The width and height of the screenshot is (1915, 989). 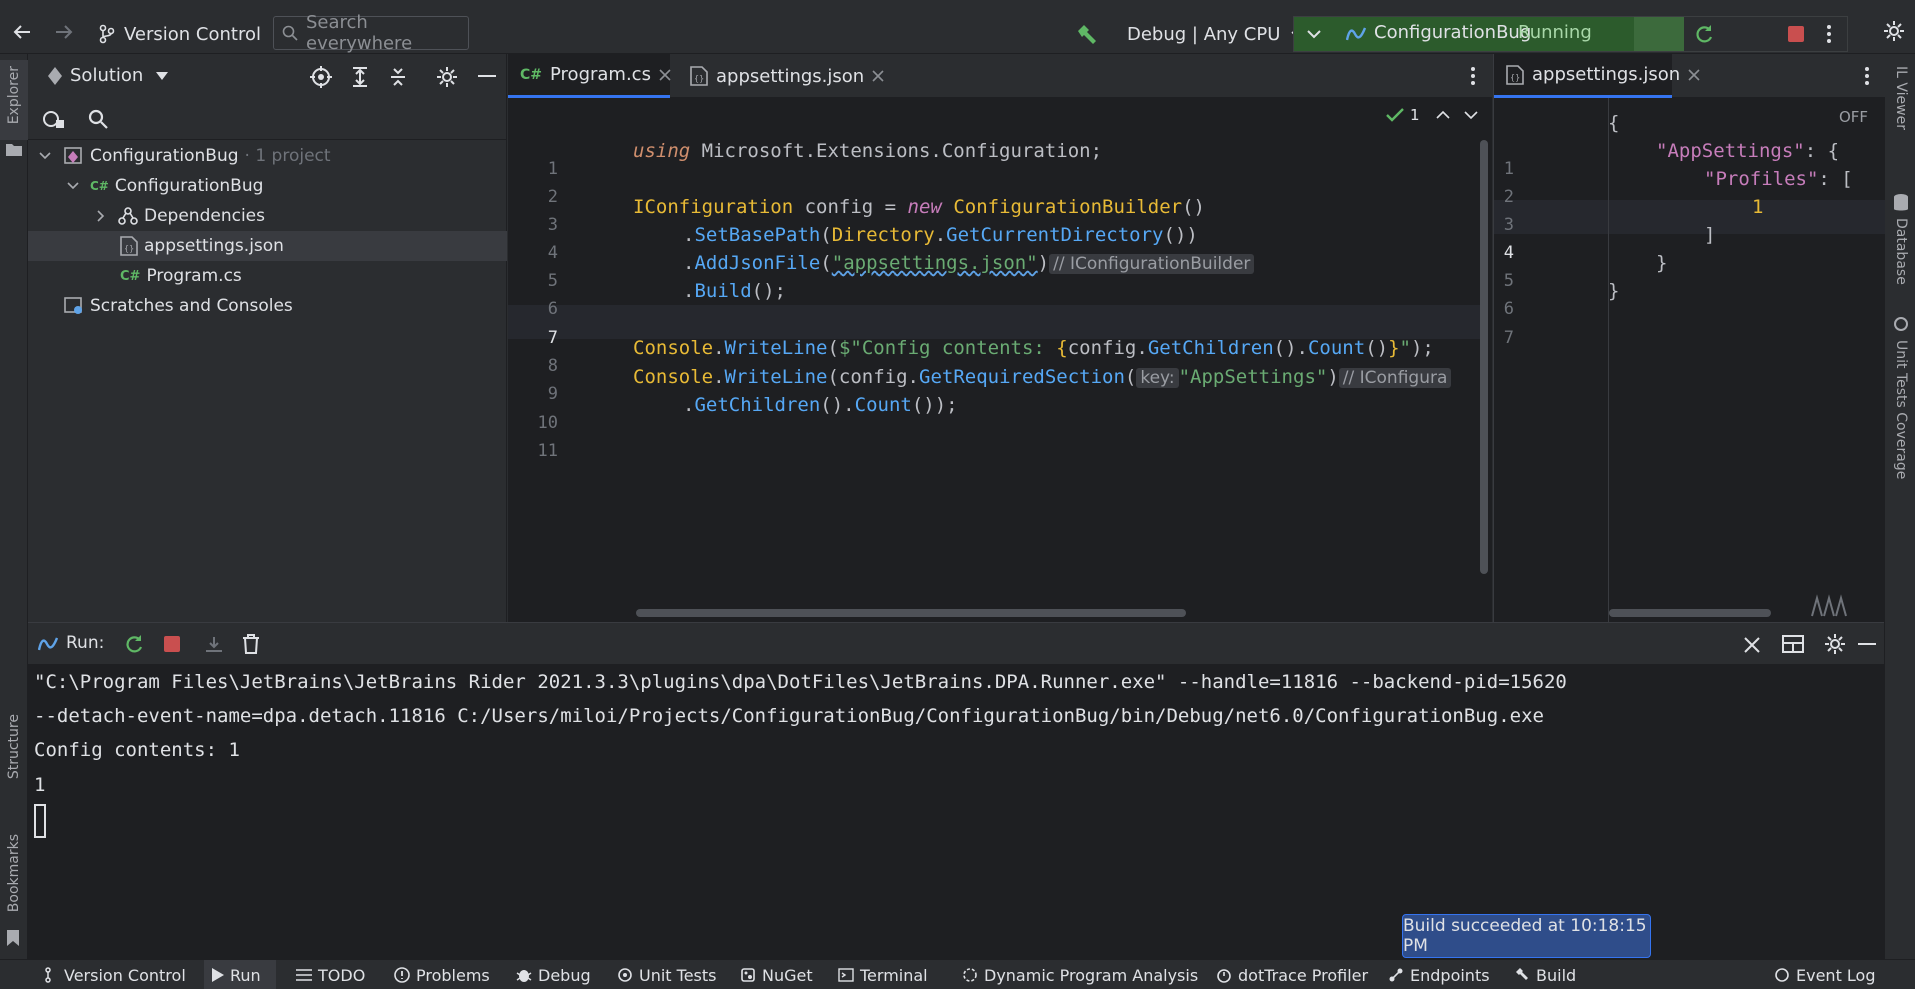 What do you see at coordinates (447, 77) in the screenshot?
I see `explorer-settings-icon` at bounding box center [447, 77].